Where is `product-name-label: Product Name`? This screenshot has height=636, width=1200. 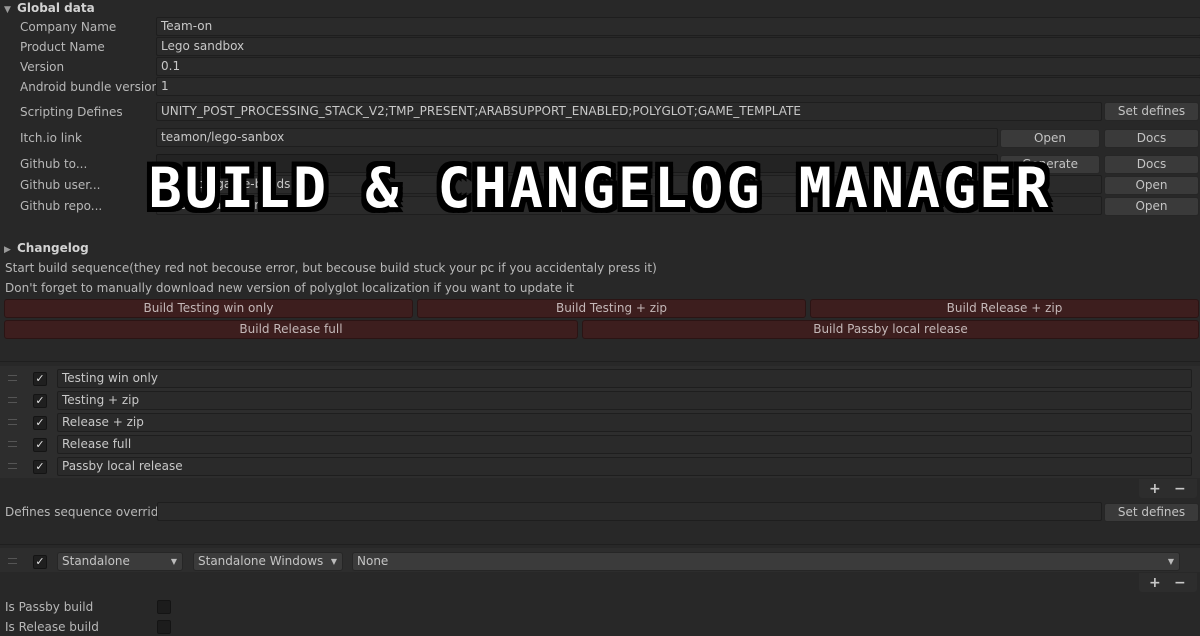
product-name-label: Product Name is located at coordinates (62, 47).